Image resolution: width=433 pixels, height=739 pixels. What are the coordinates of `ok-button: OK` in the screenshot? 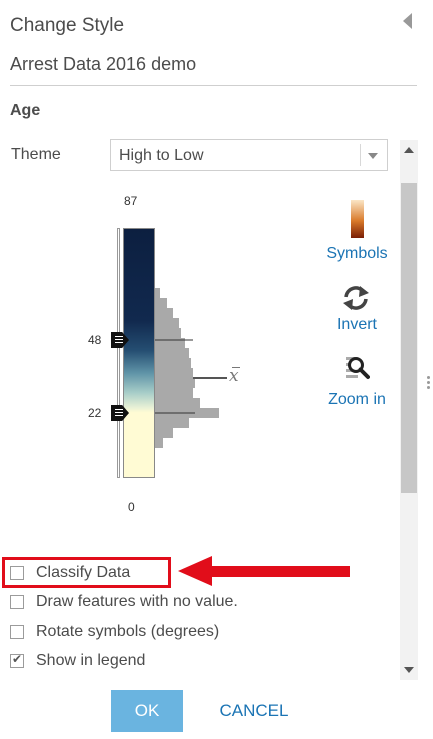 It's located at (147, 711).